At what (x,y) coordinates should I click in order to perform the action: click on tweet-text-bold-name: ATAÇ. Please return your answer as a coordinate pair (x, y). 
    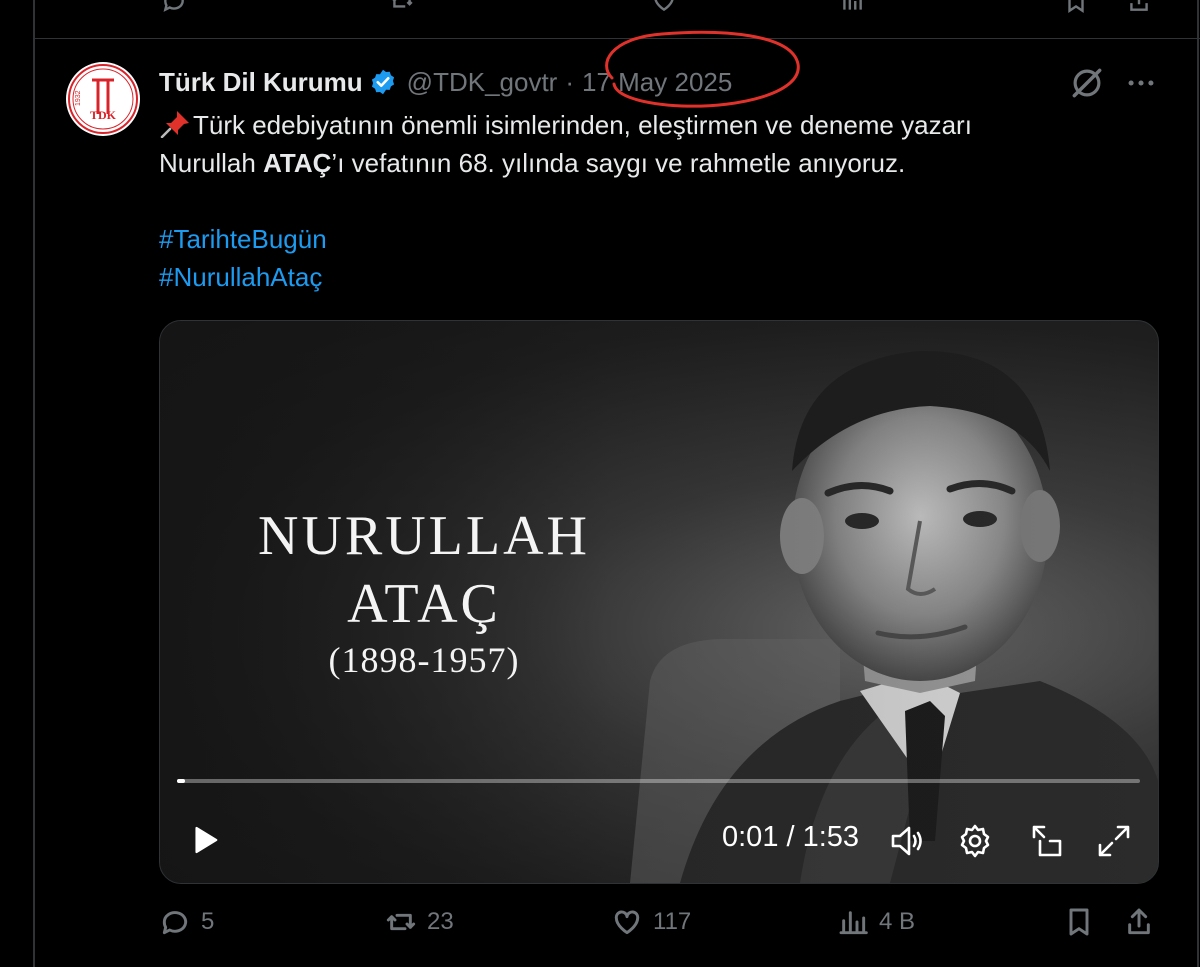
    Looking at the image, I should click on (297, 163).